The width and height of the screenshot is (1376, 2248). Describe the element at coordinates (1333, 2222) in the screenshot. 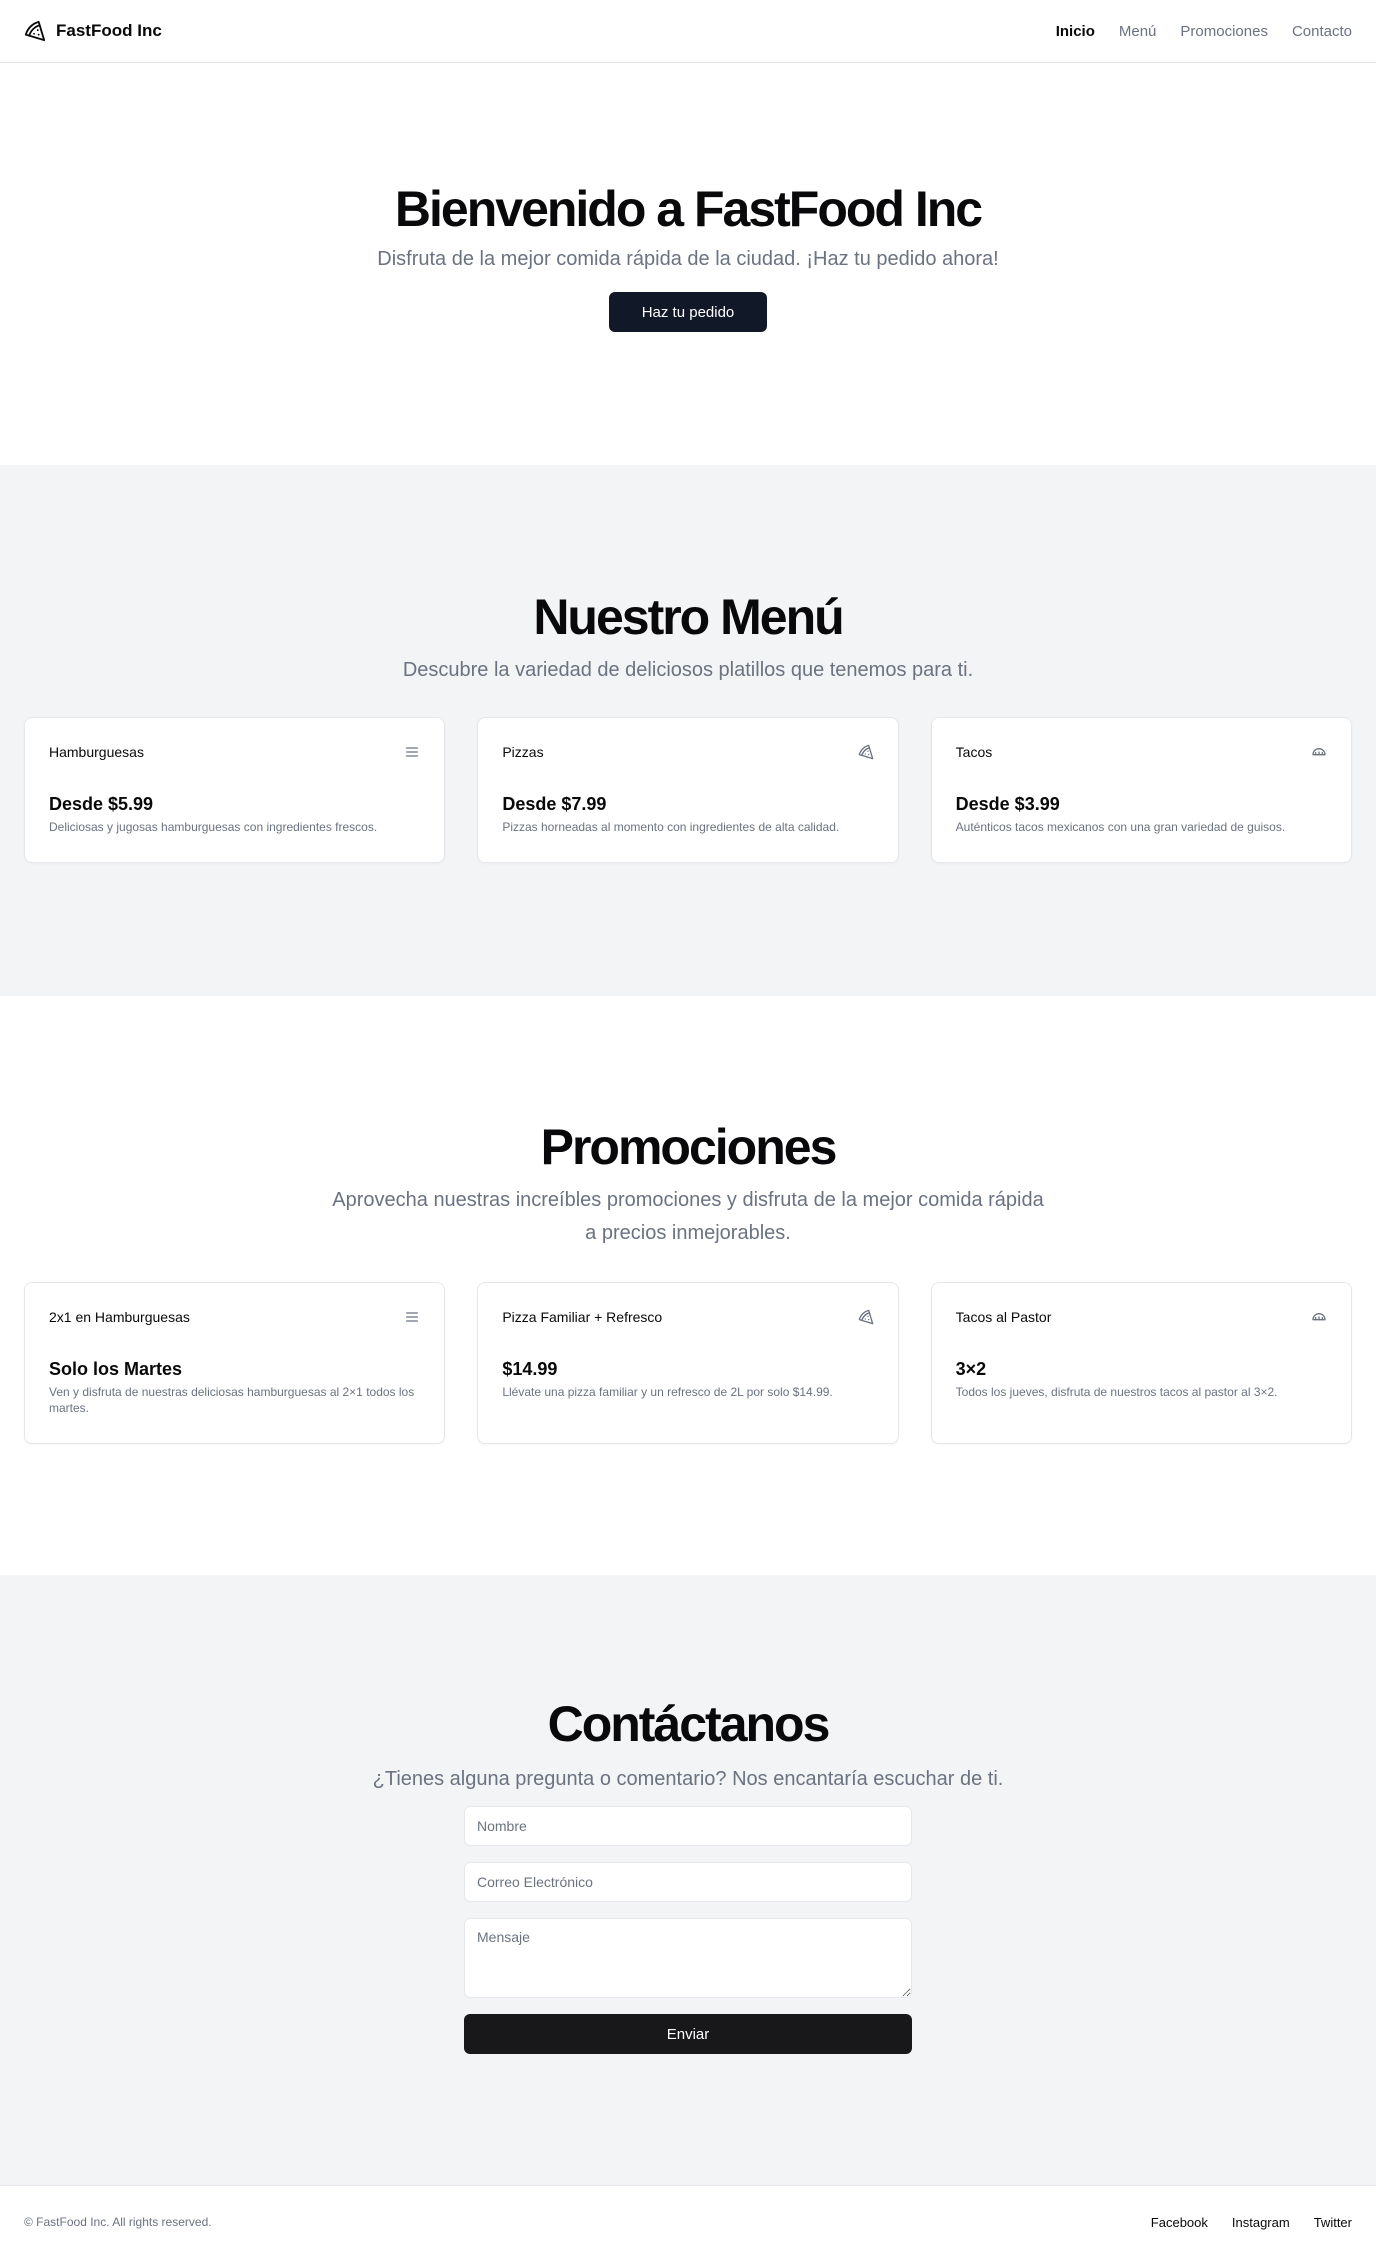

I see `footer-link-twitter: Twitter` at that location.